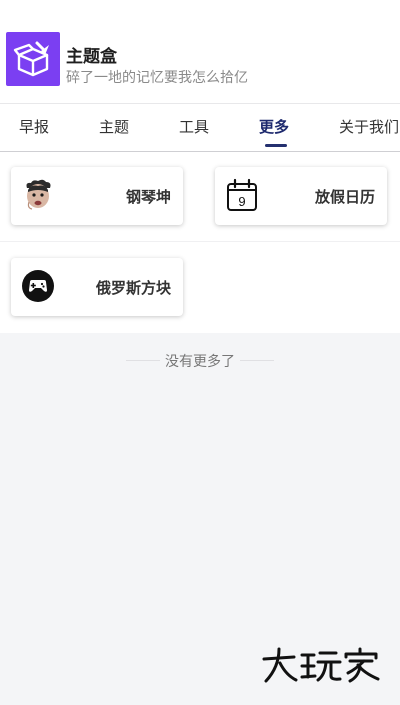 This screenshot has height=705, width=400. I want to click on tab-tools: 工具, so click(194, 126).